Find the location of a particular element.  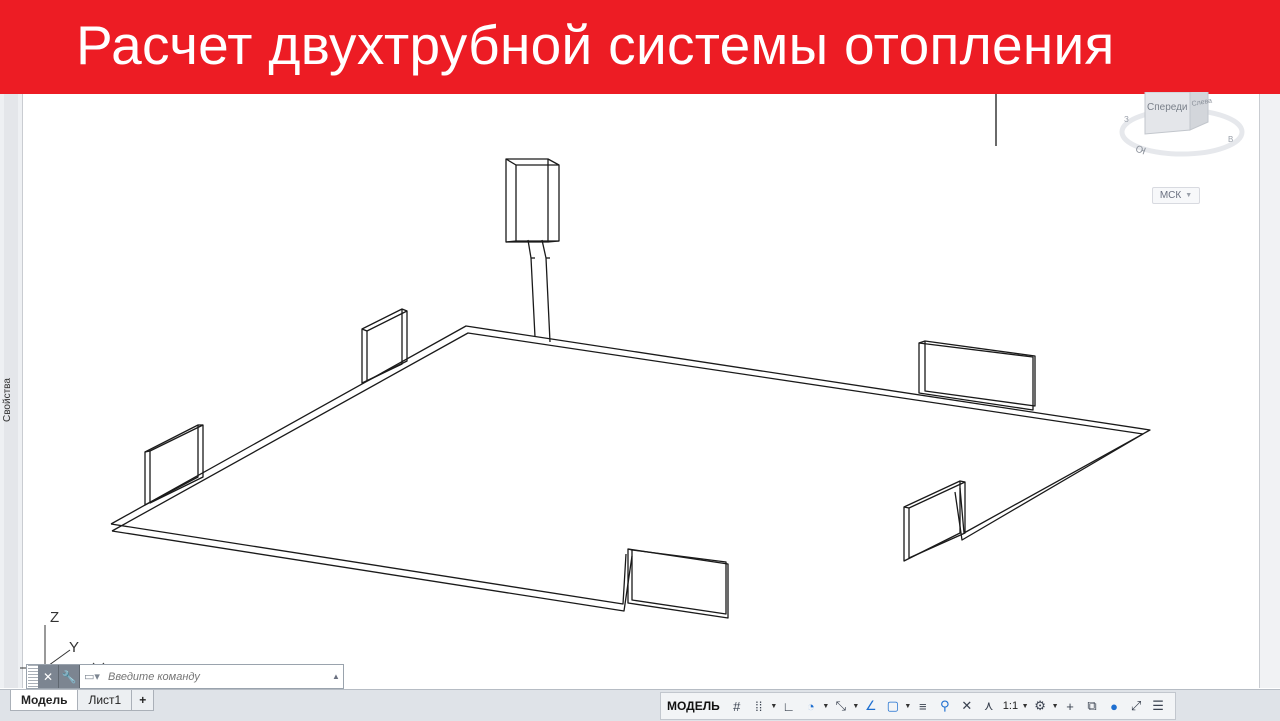

layout-tabs: Модель Лист1 + is located at coordinates (82, 701).